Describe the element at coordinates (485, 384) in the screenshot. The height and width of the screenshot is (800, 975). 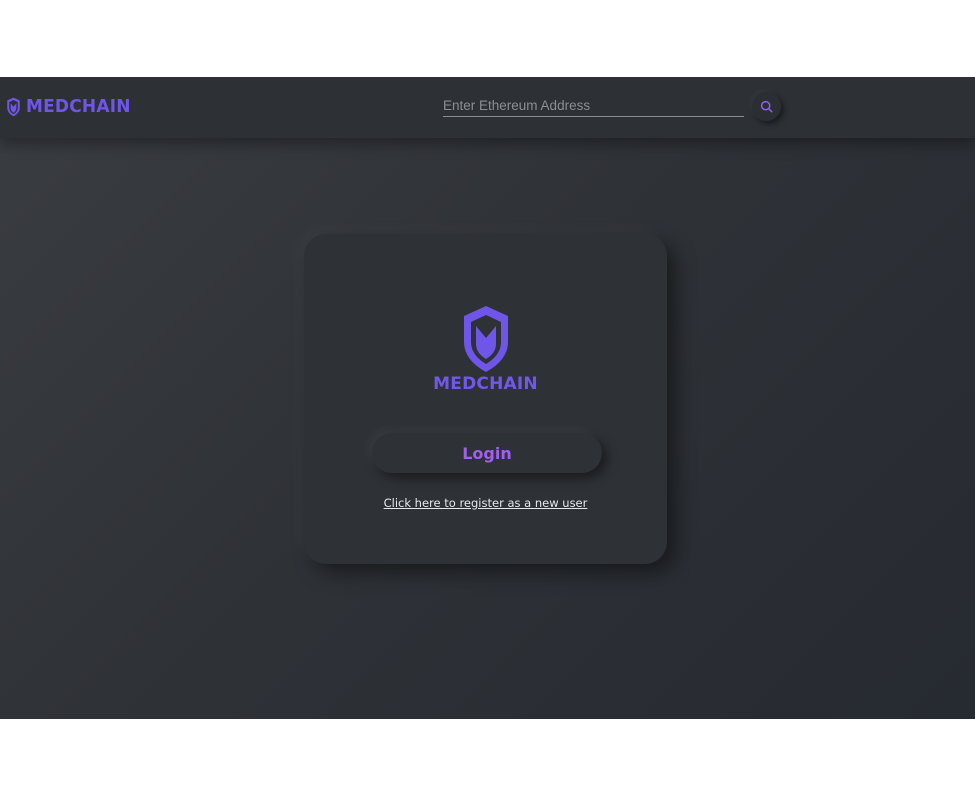
I see `logo-wordmark: MEDCHAIN` at that location.